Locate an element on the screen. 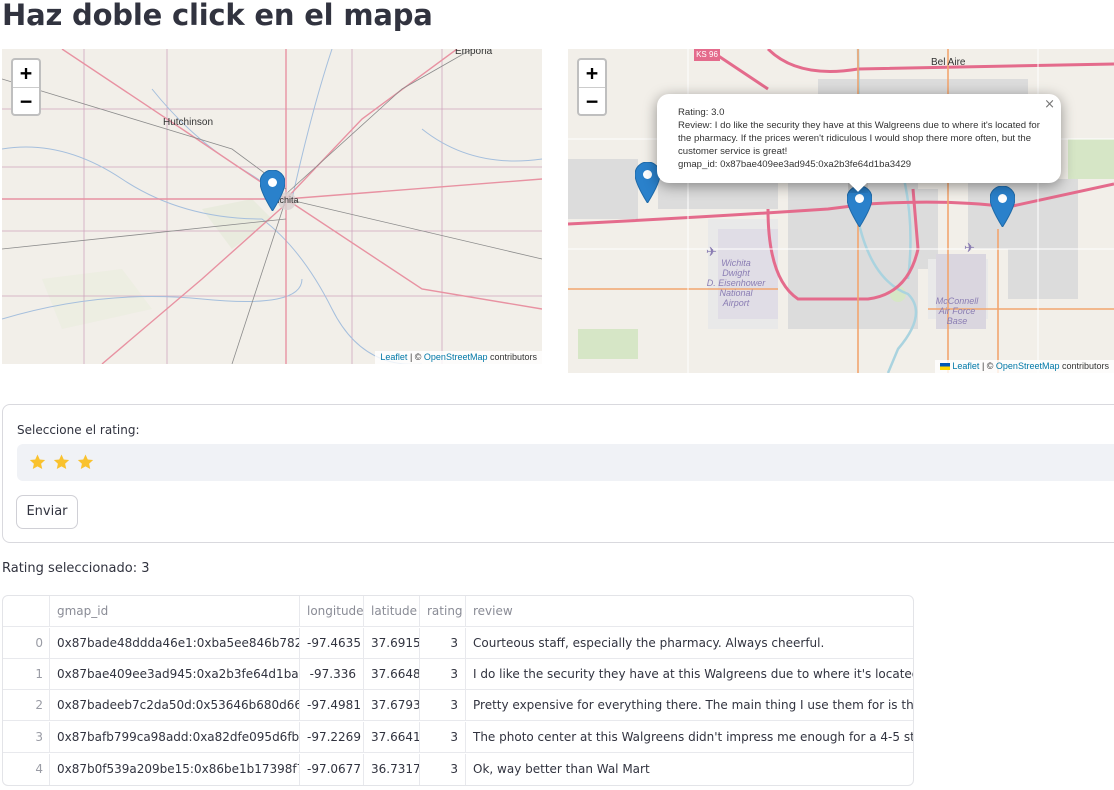  star-rating-widget is located at coordinates (565, 462).